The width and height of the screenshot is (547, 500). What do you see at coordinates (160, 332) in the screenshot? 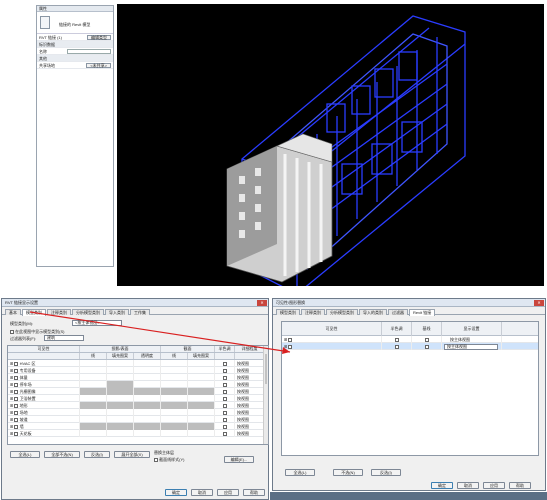
I see `annotation-arrow` at bounding box center [160, 332].